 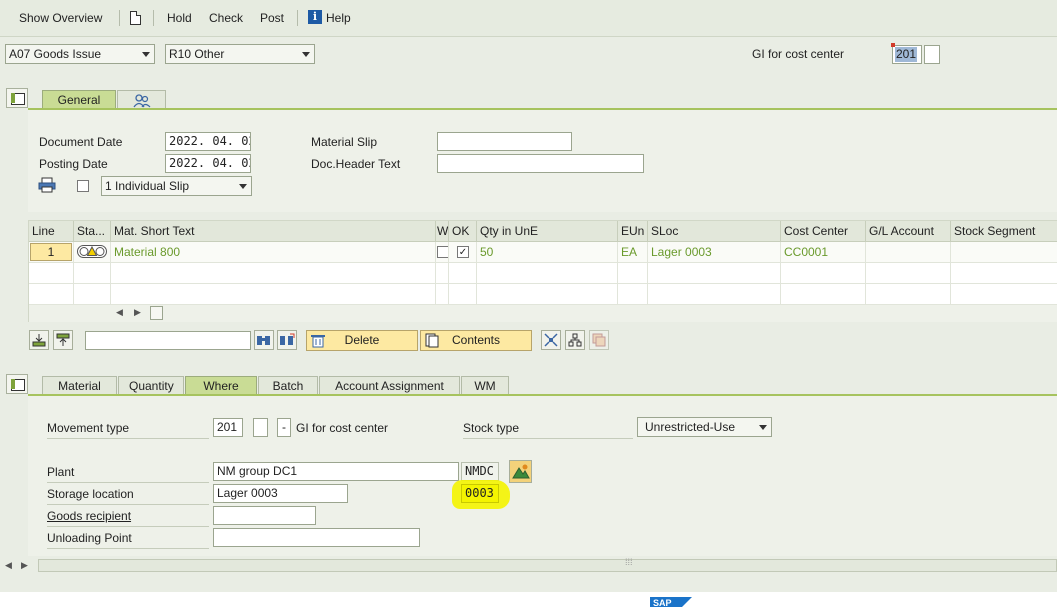 What do you see at coordinates (240, 54) in the screenshot?
I see `reference-dropdown: R10 Other` at bounding box center [240, 54].